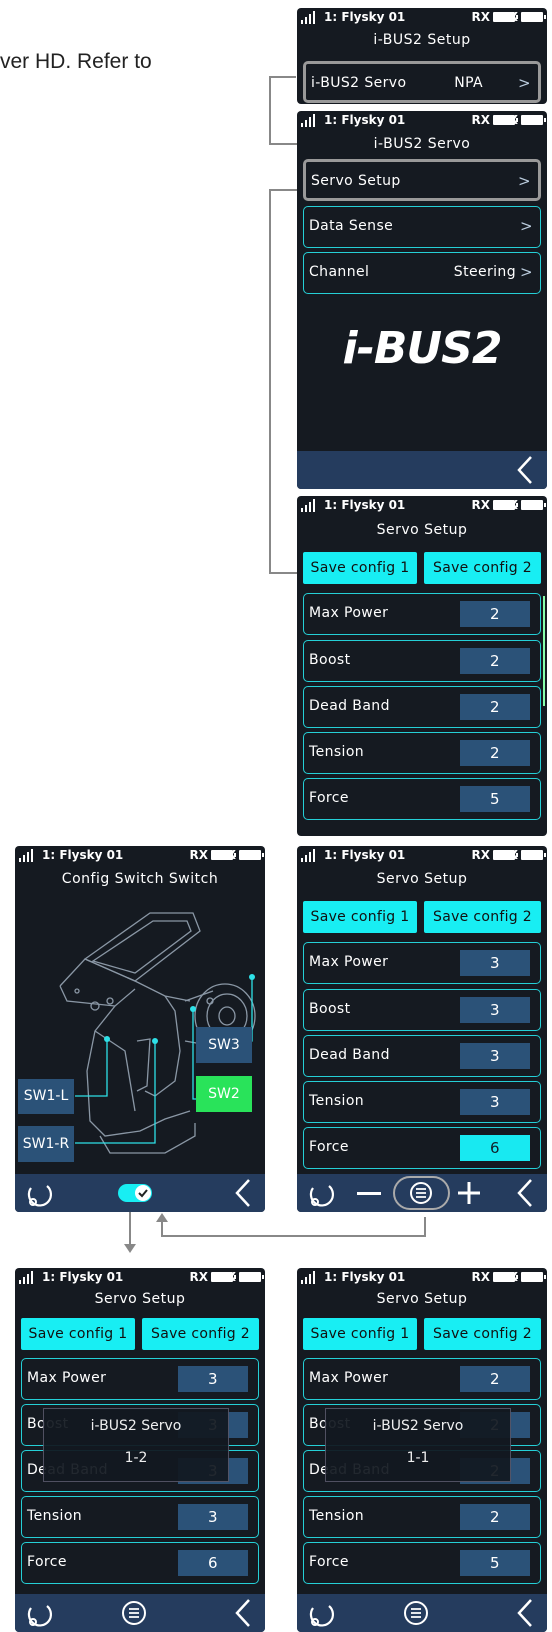  What do you see at coordinates (422, 1056) in the screenshot?
I see `param-row-dead-band: Dead Band 3` at bounding box center [422, 1056].